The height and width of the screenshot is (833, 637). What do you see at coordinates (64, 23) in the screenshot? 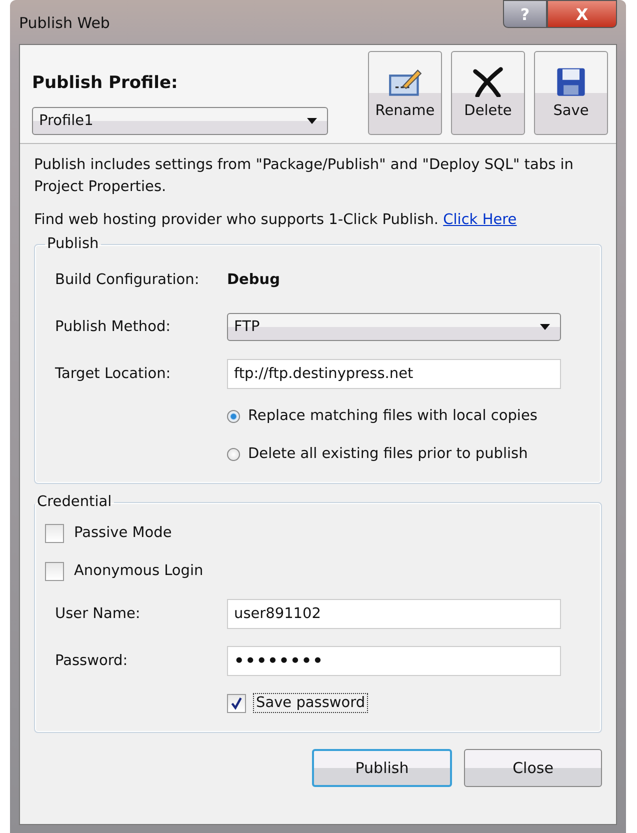
I see `window-title: Publish Web` at bounding box center [64, 23].